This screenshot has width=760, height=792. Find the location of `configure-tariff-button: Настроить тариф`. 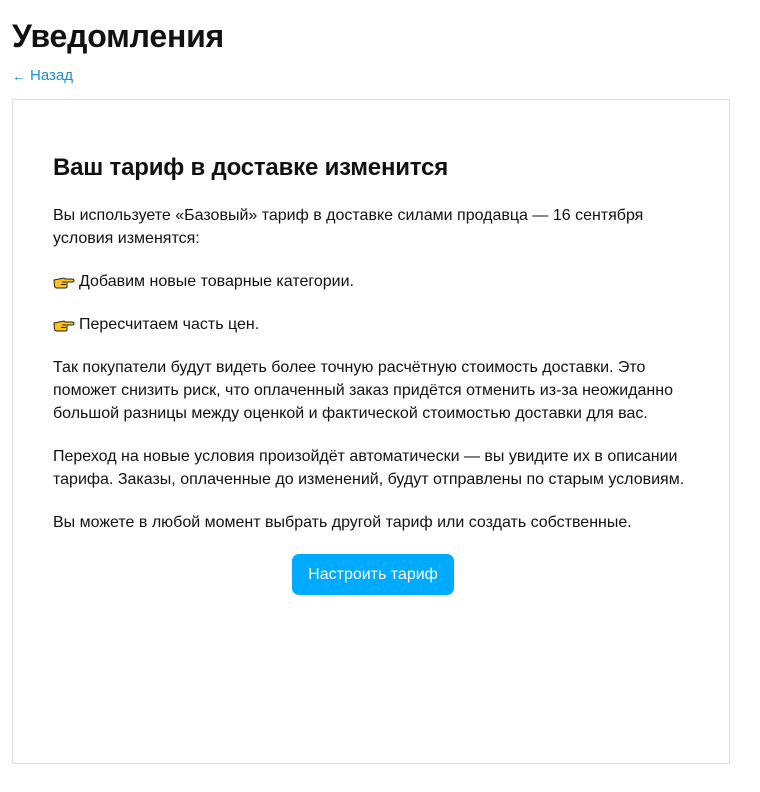

configure-tariff-button: Настроить тариф is located at coordinates (373, 574).